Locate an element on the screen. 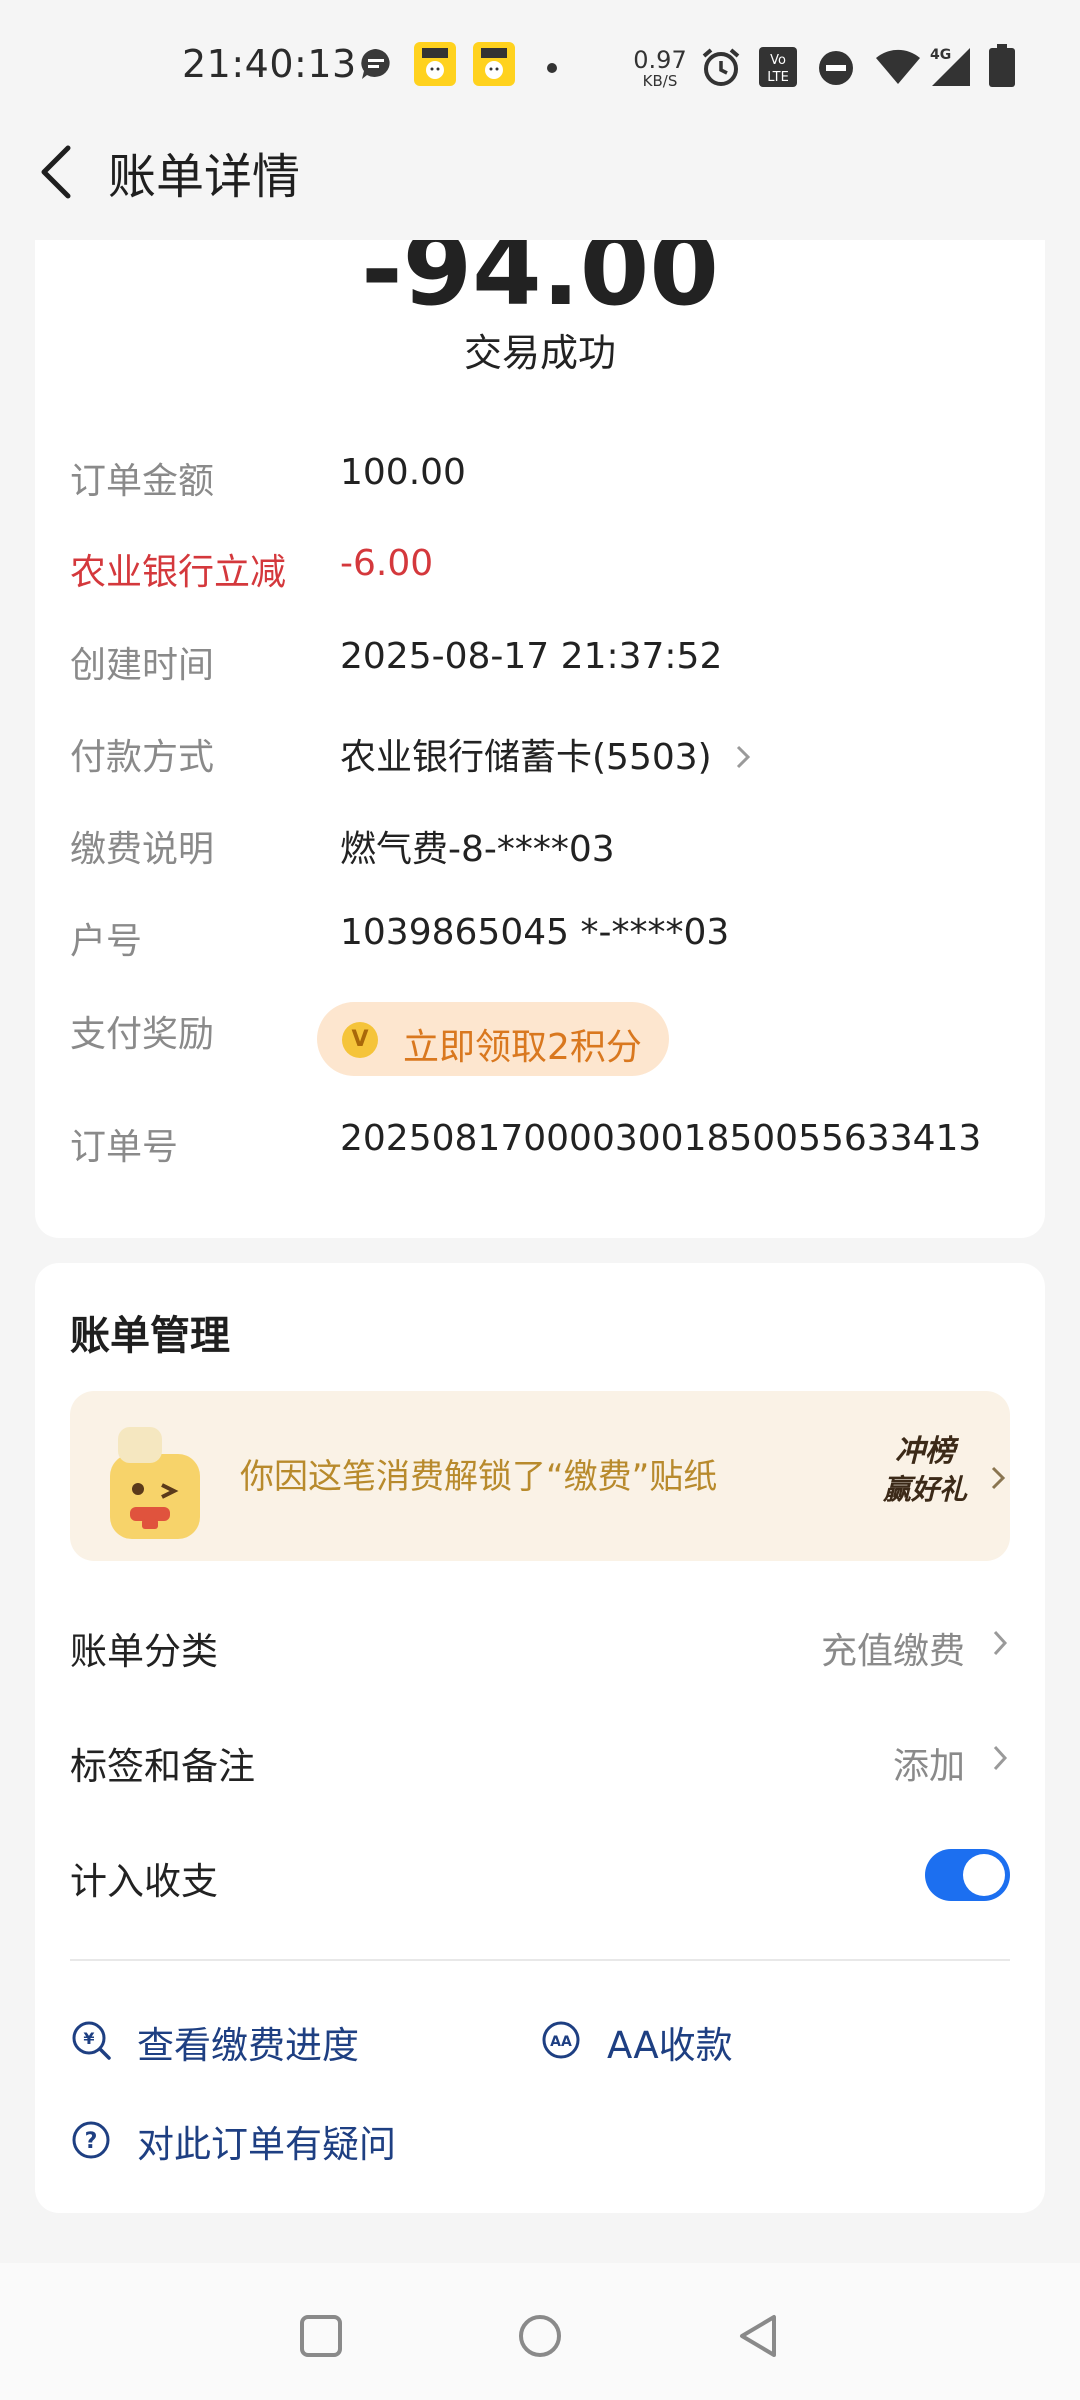 The width and height of the screenshot is (1080, 2400). transaction-amount: -94.00 is located at coordinates (540, 284).